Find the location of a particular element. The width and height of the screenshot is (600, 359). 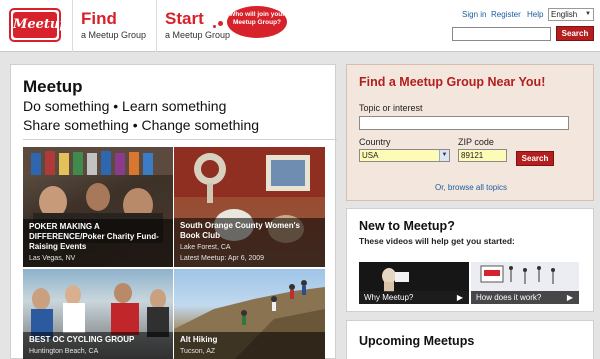

register-link: Register is located at coordinates (506, 14).